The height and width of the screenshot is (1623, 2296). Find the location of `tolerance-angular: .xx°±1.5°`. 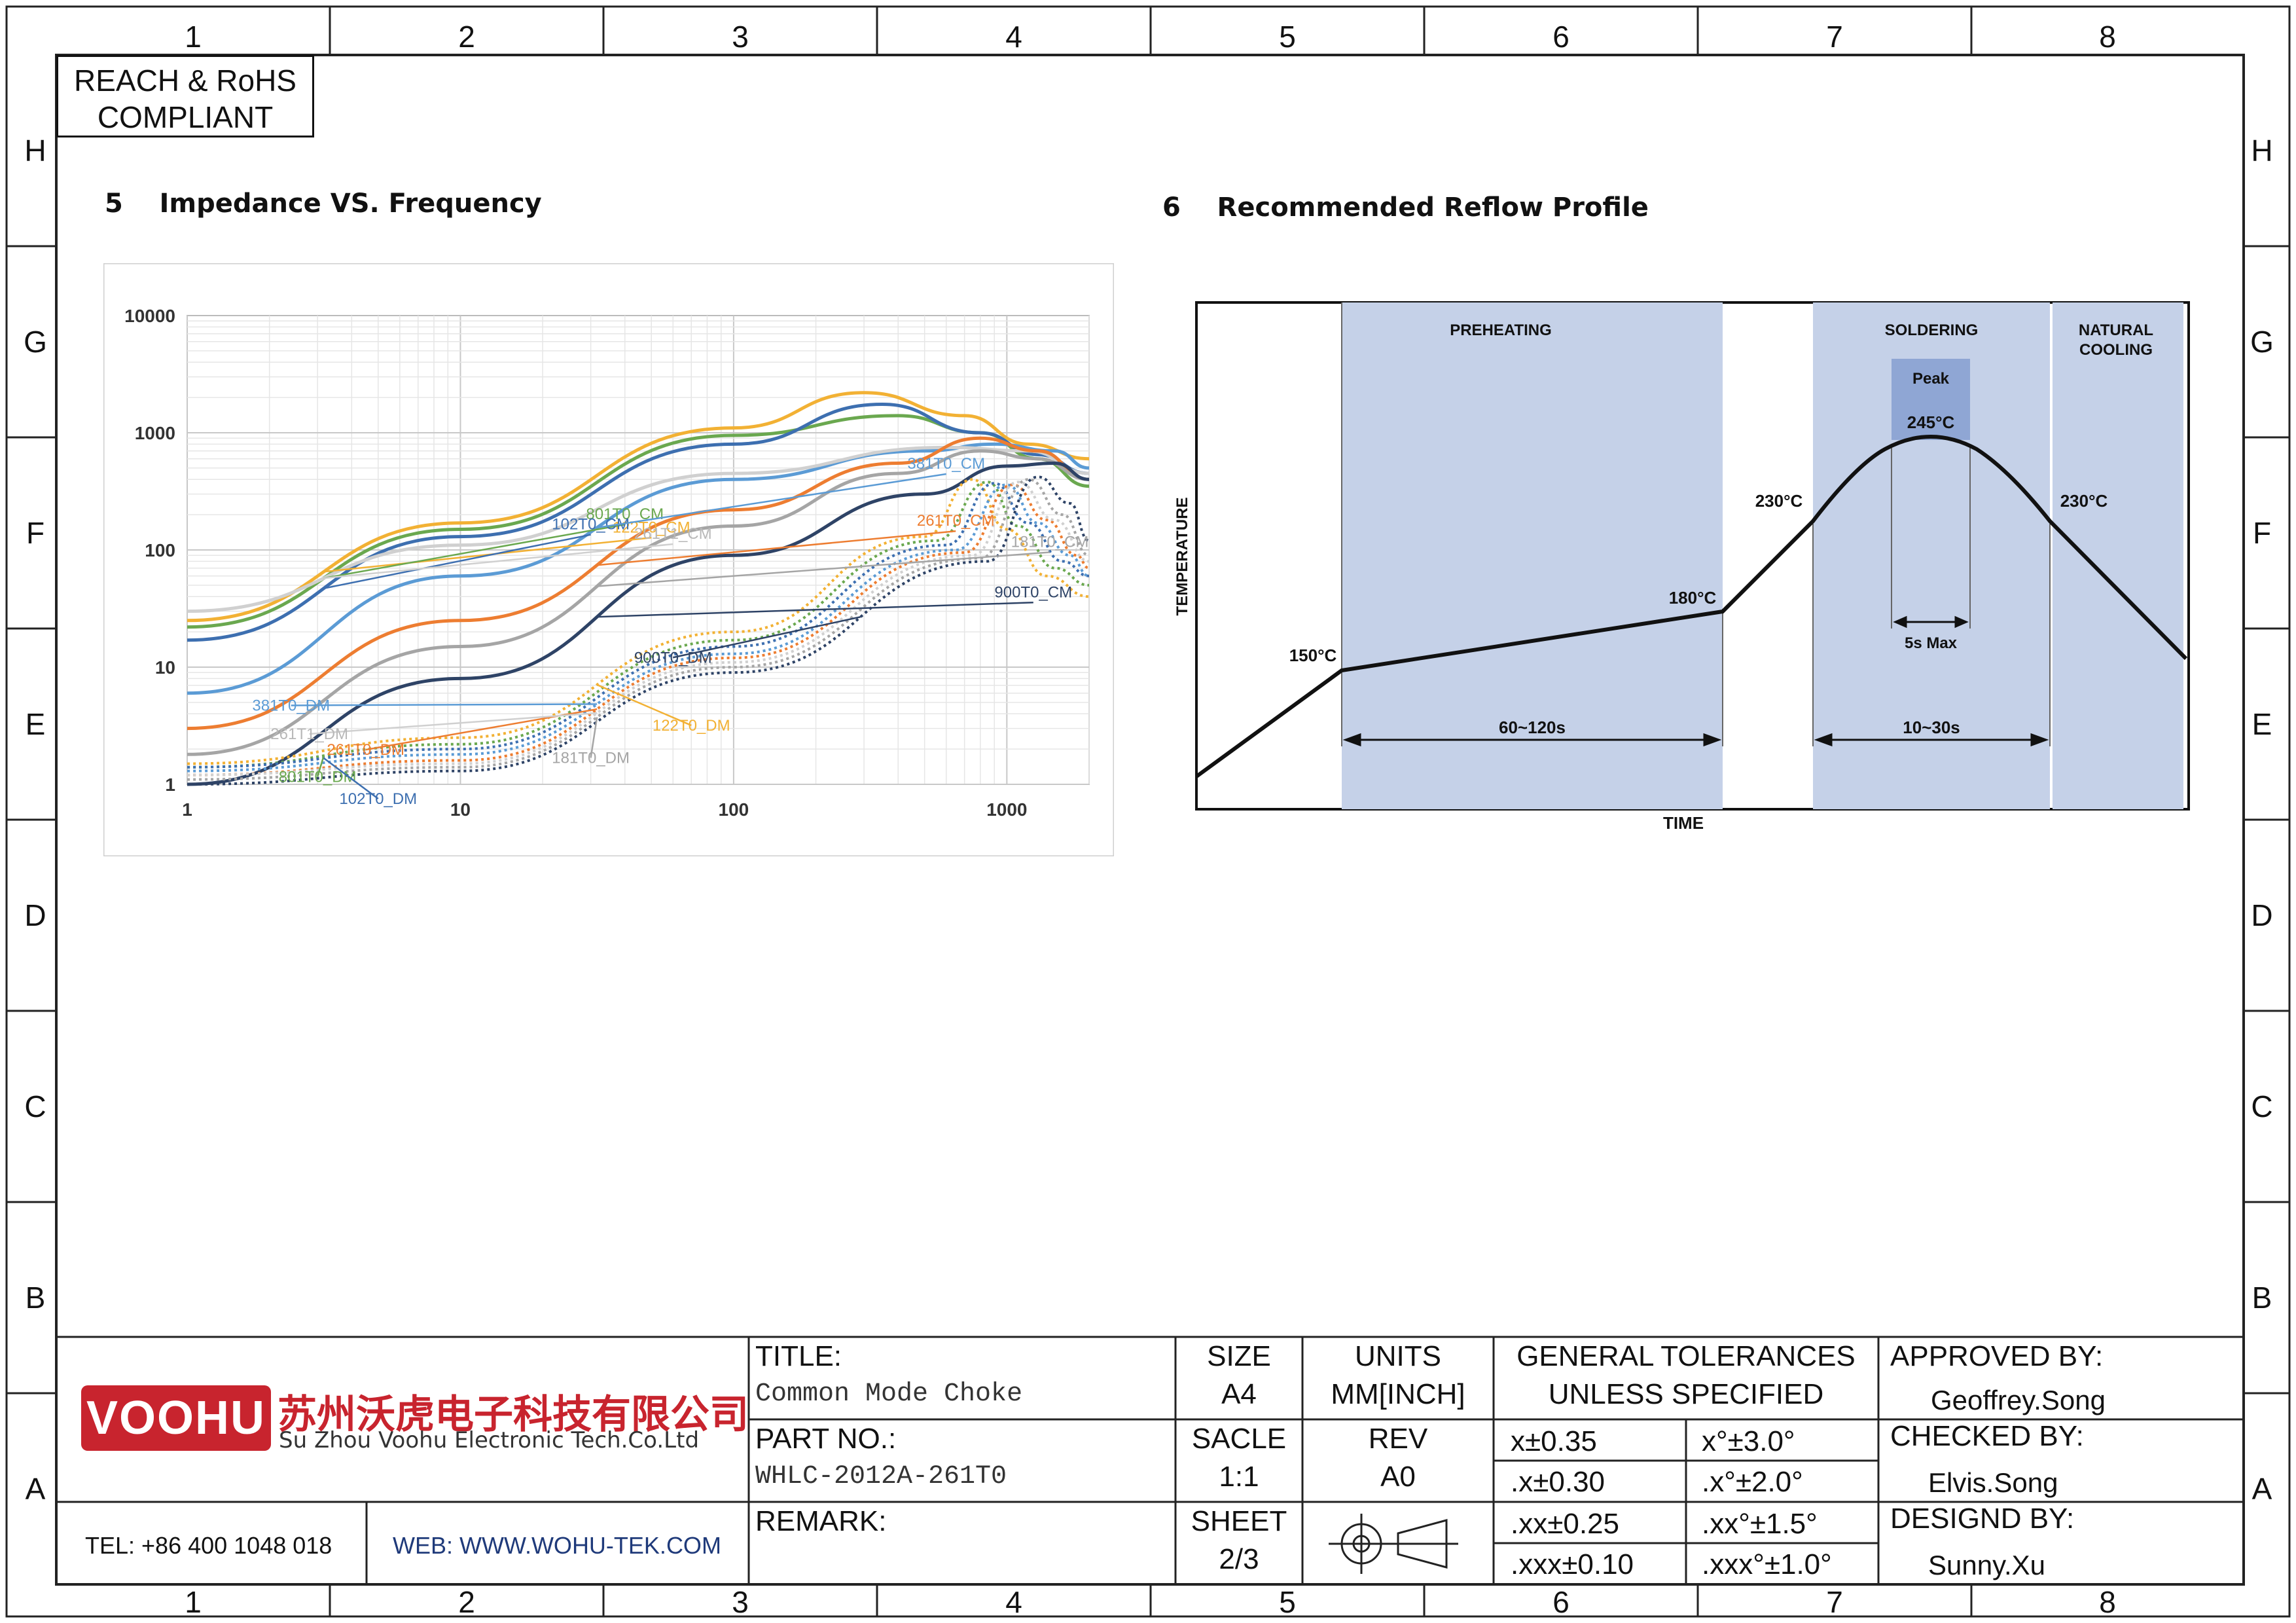

tolerance-angular: .xx°±1.5° is located at coordinates (1760, 1524).